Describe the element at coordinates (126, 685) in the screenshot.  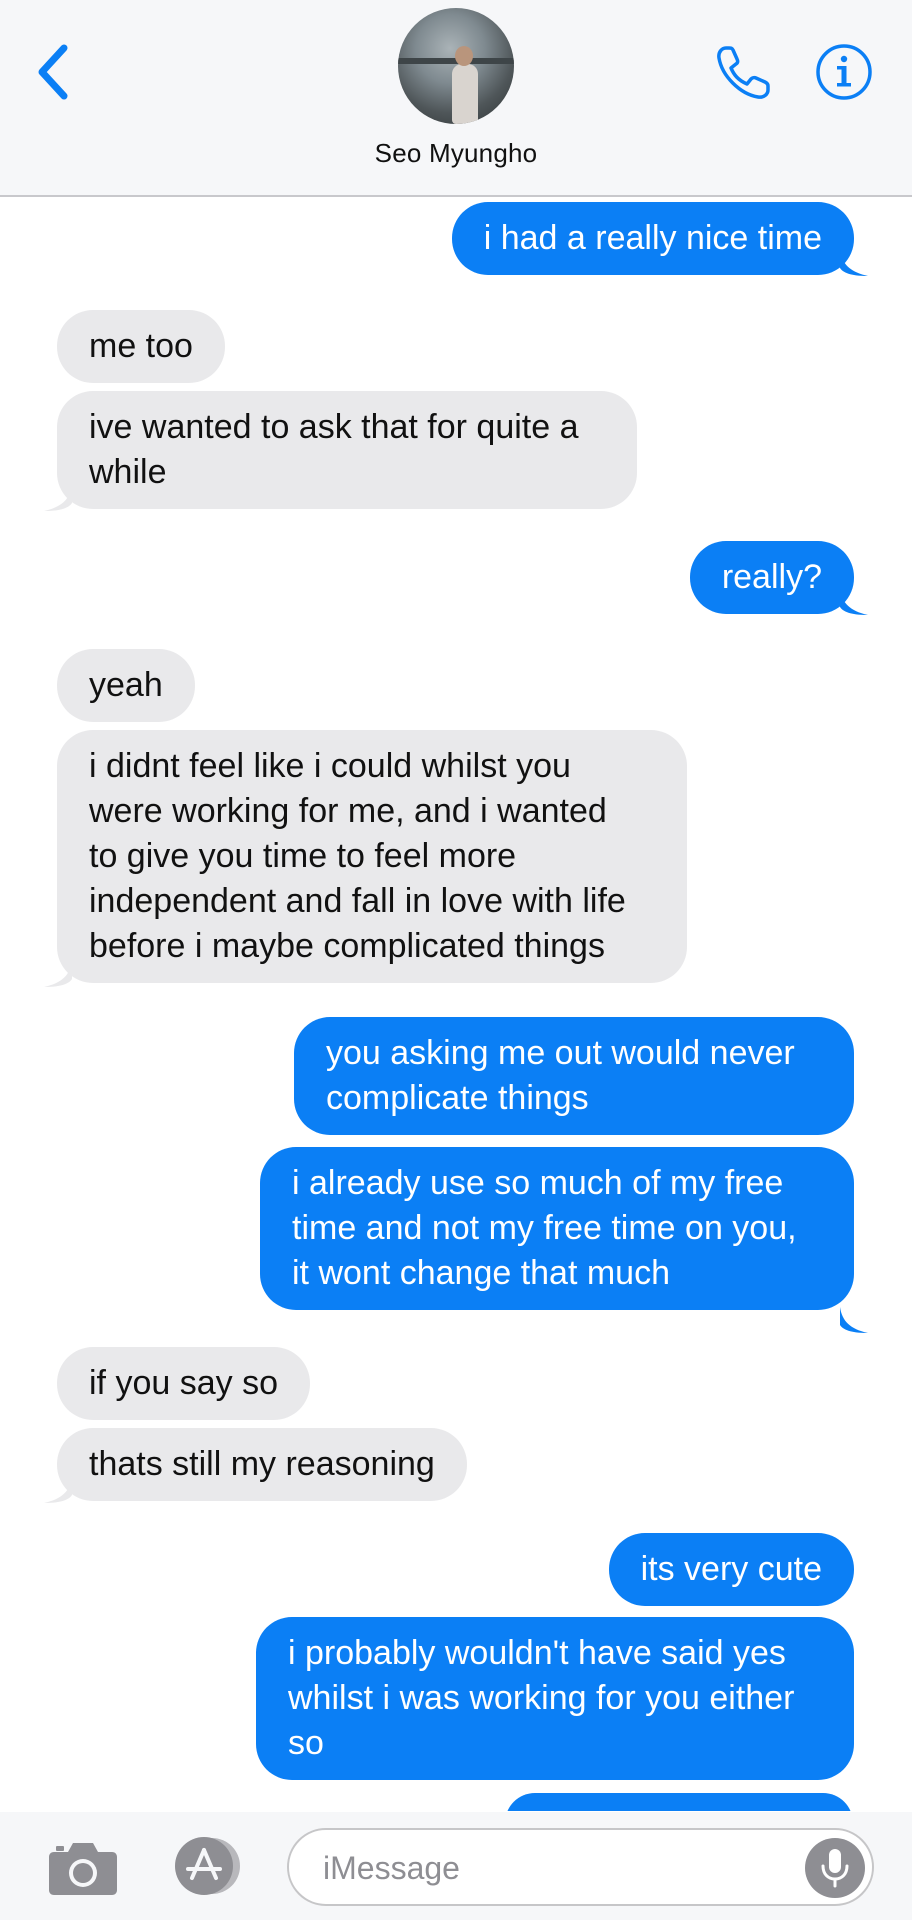
I see `message-bubble-incoming: yeah` at that location.